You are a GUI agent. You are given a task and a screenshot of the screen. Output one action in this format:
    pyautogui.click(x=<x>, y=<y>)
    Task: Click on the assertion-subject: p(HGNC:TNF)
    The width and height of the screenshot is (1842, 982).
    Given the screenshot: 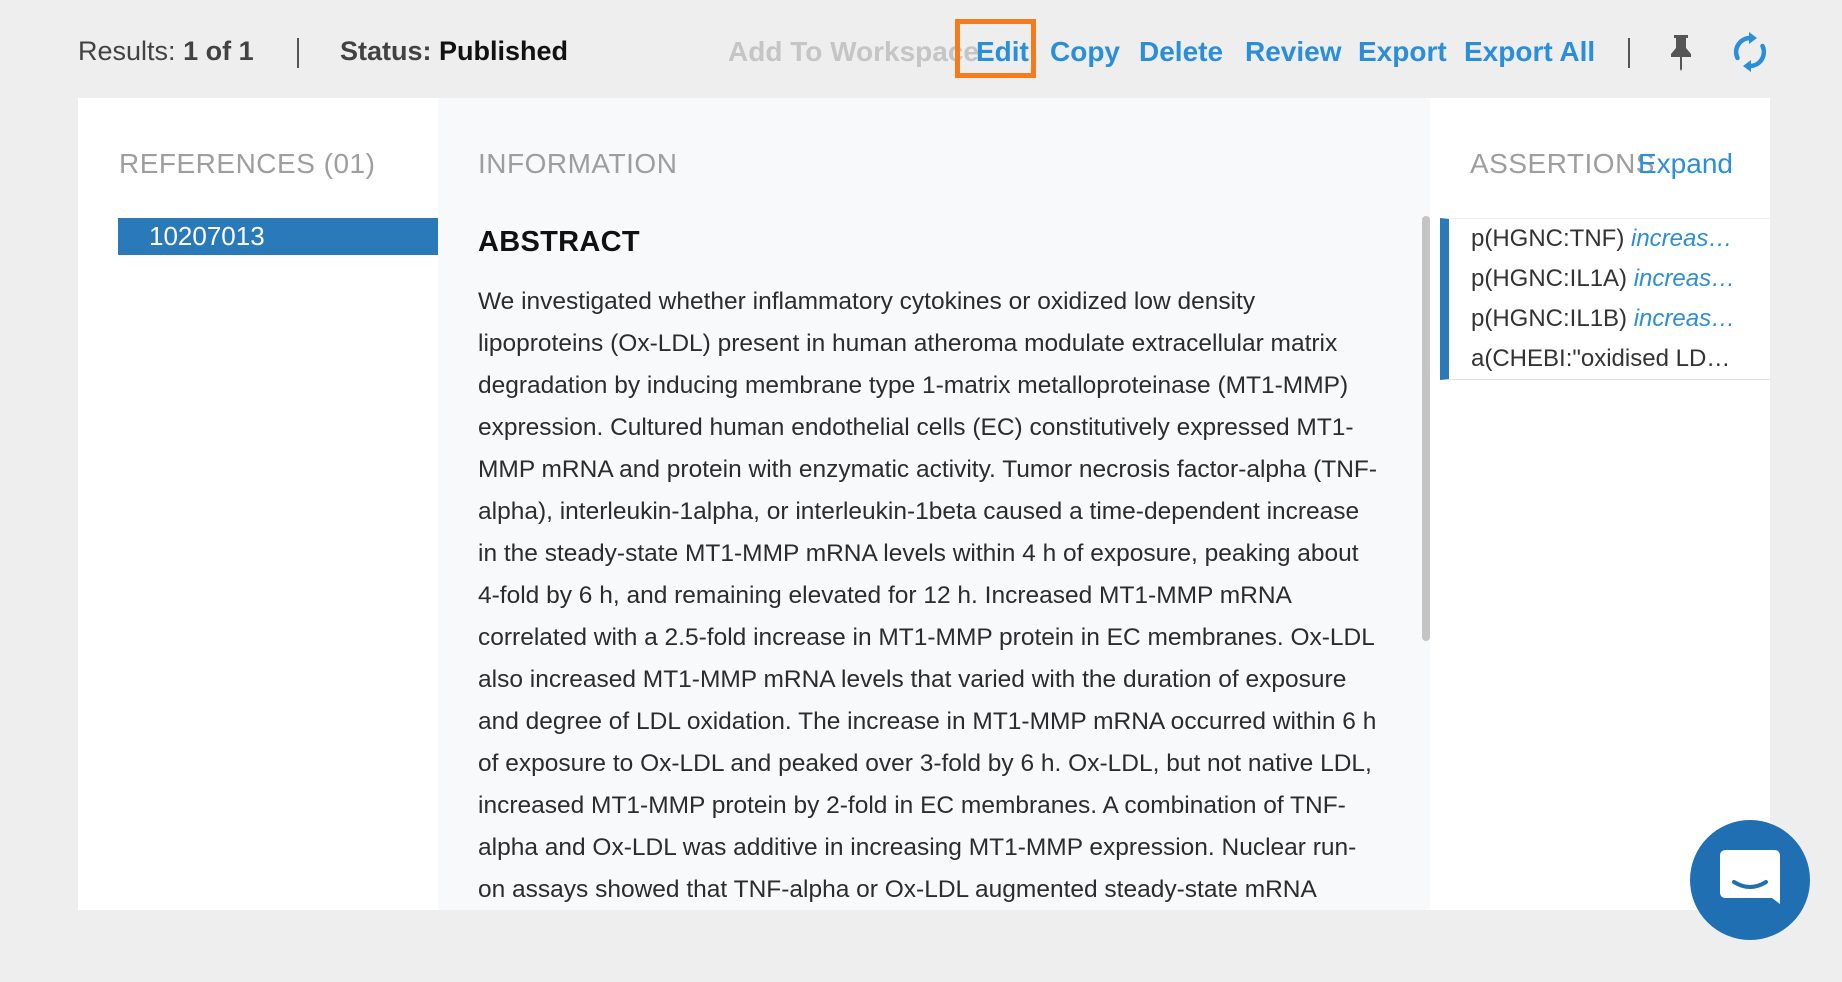 What is the action you would take?
    pyautogui.click(x=1548, y=238)
    